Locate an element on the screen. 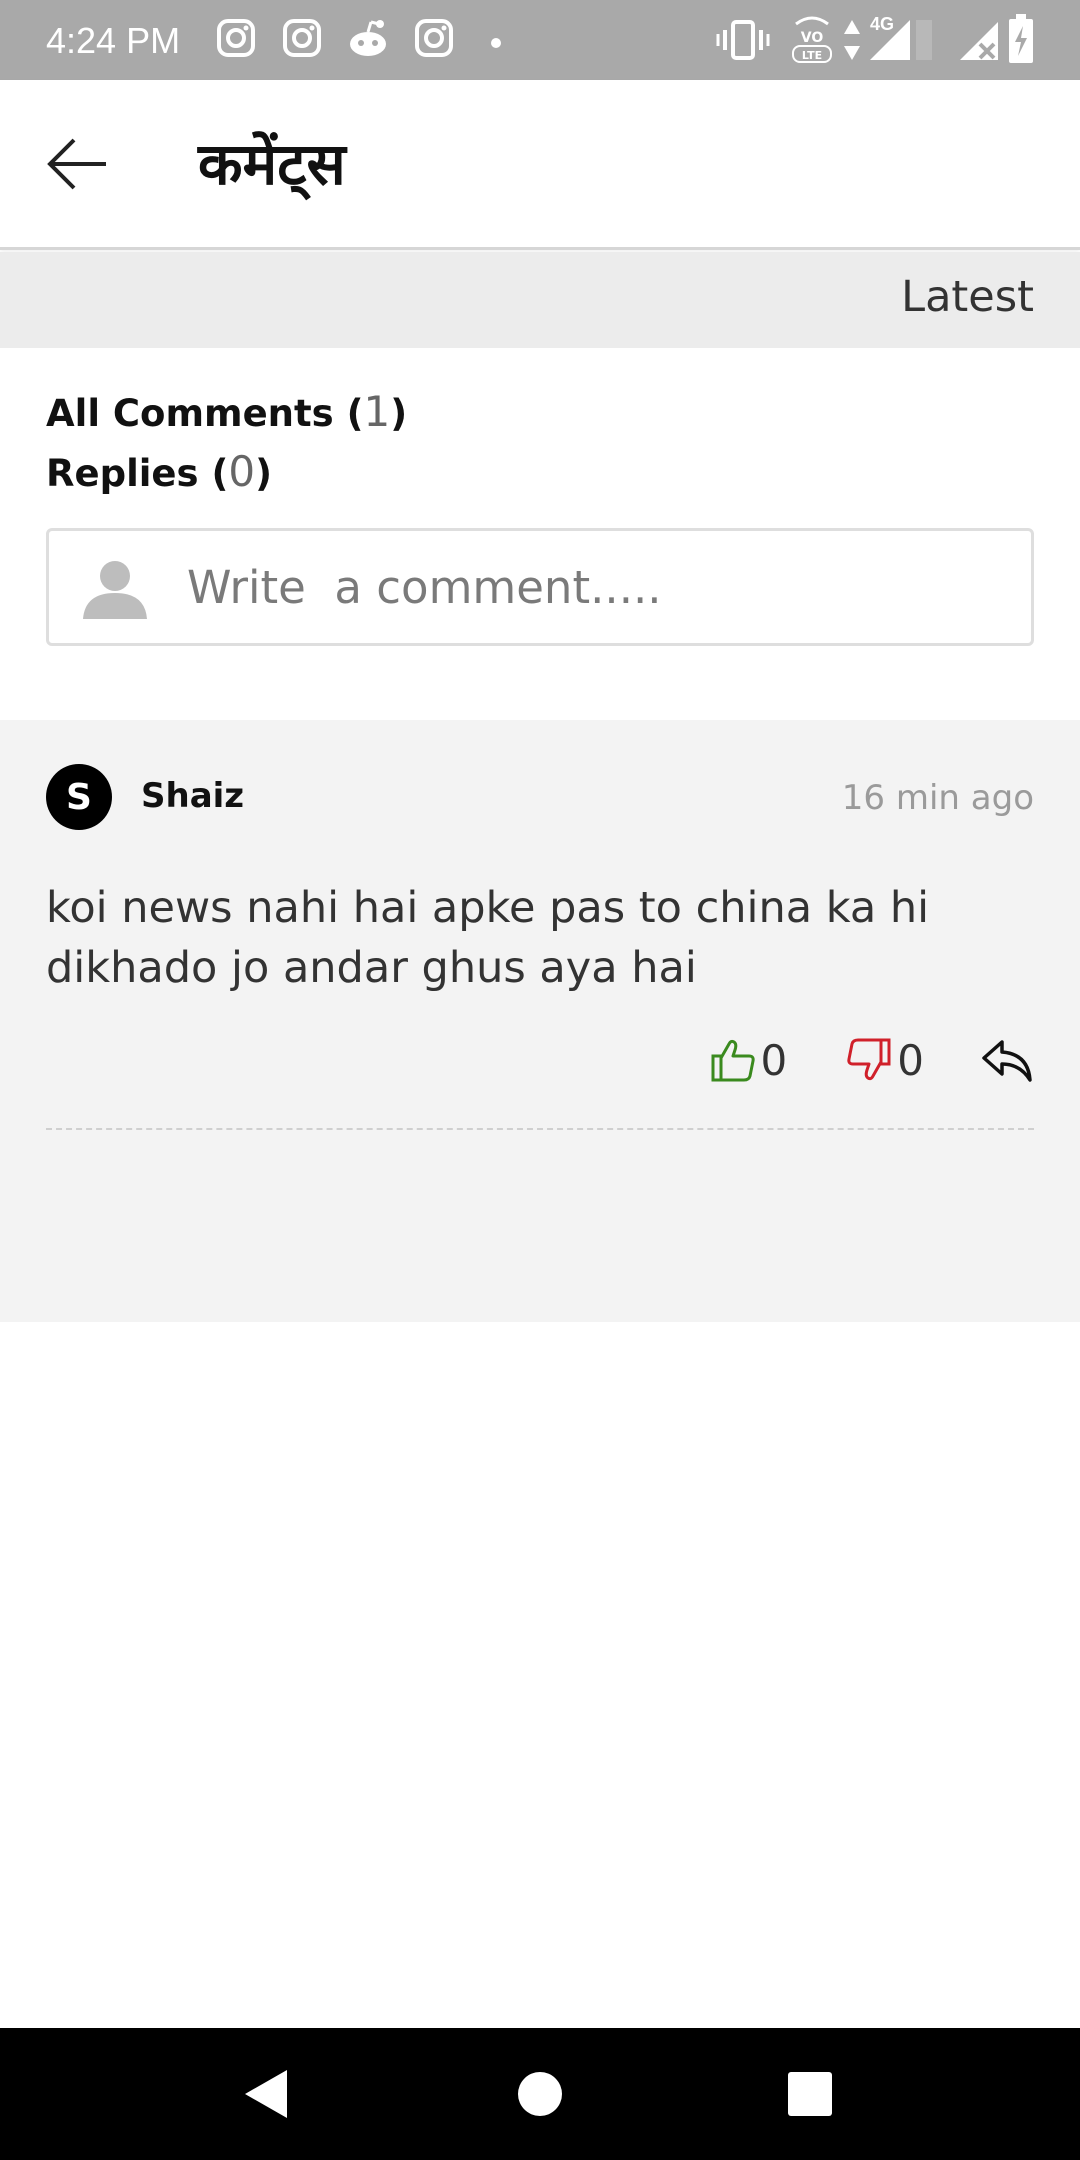 This screenshot has width=1080, height=2160. comment-input-box is located at coordinates (540, 587).